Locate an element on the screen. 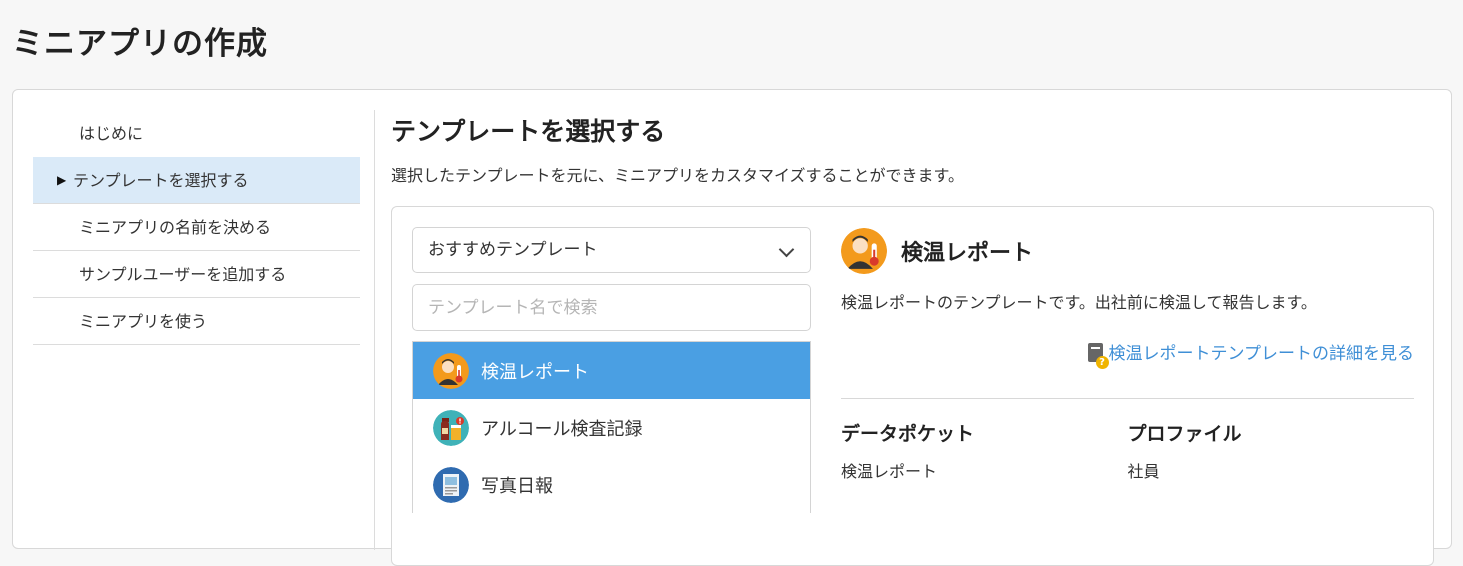  template-list: 検温レポート アルコール検査記録 写真日報 is located at coordinates (611, 427).